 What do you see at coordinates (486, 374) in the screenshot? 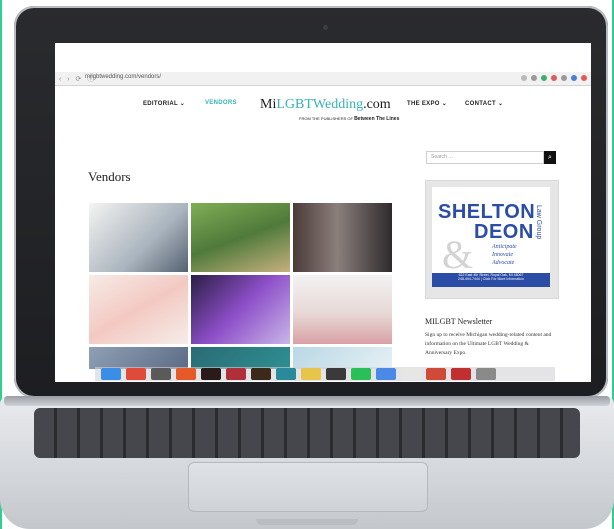
I see `trash-icon` at bounding box center [486, 374].